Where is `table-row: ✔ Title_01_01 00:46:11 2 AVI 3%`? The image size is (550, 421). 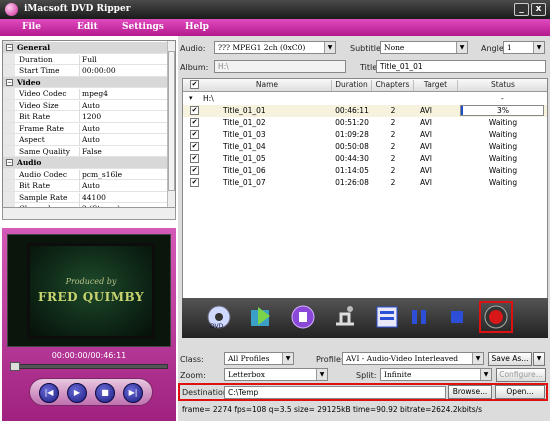 table-row: ✔ Title_01_01 00:46:11 2 AVI 3% is located at coordinates (365, 111).